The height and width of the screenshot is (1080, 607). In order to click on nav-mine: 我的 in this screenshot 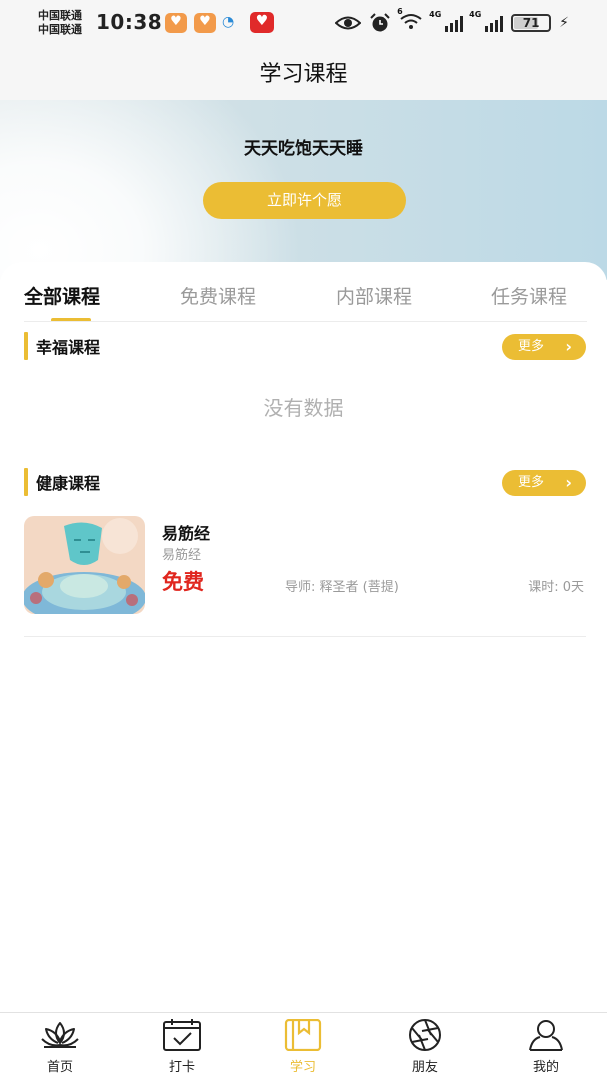, I will do `click(546, 1049)`.